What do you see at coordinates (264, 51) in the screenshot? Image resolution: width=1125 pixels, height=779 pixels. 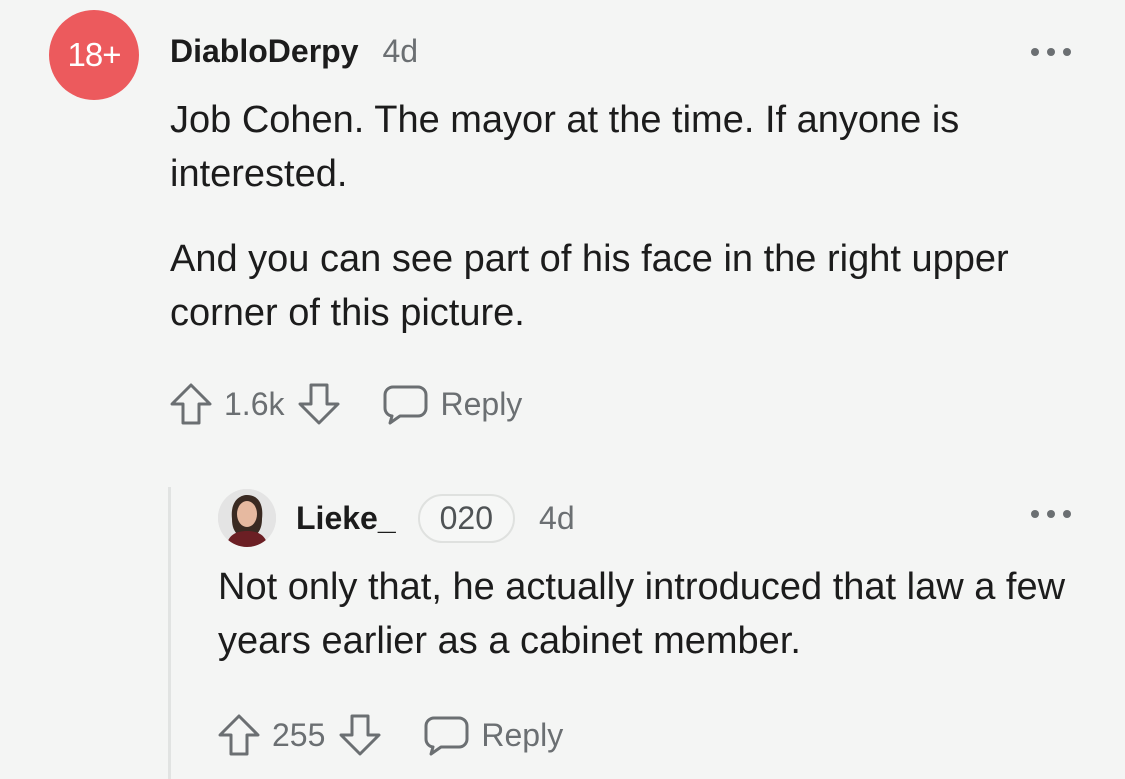 I see `comment-author: DiabloDerpy` at bounding box center [264, 51].